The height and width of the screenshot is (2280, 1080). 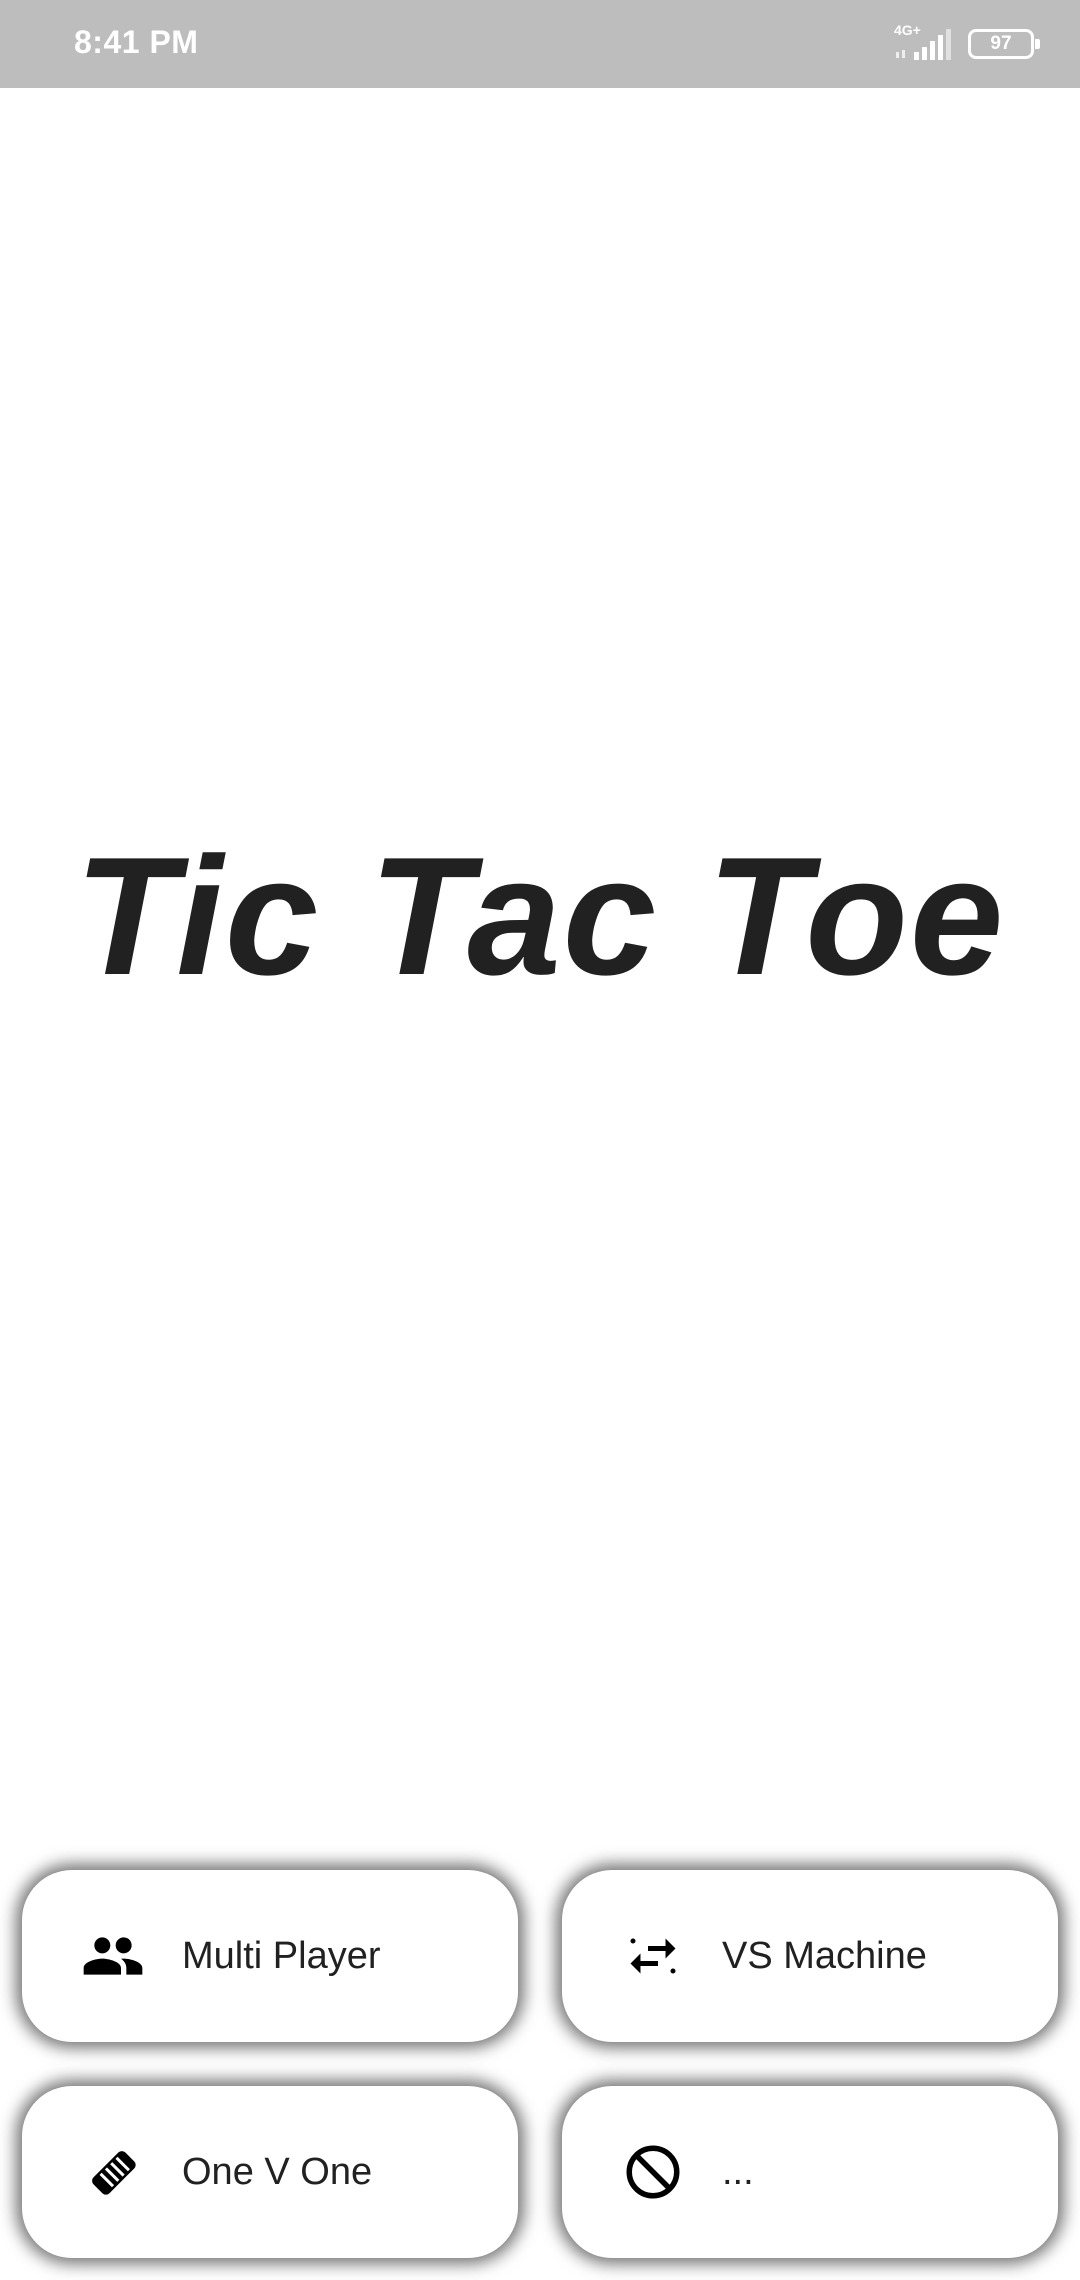 I want to click on status-bar: 8:41 PM 4G+ 97, so click(x=540, y=44).